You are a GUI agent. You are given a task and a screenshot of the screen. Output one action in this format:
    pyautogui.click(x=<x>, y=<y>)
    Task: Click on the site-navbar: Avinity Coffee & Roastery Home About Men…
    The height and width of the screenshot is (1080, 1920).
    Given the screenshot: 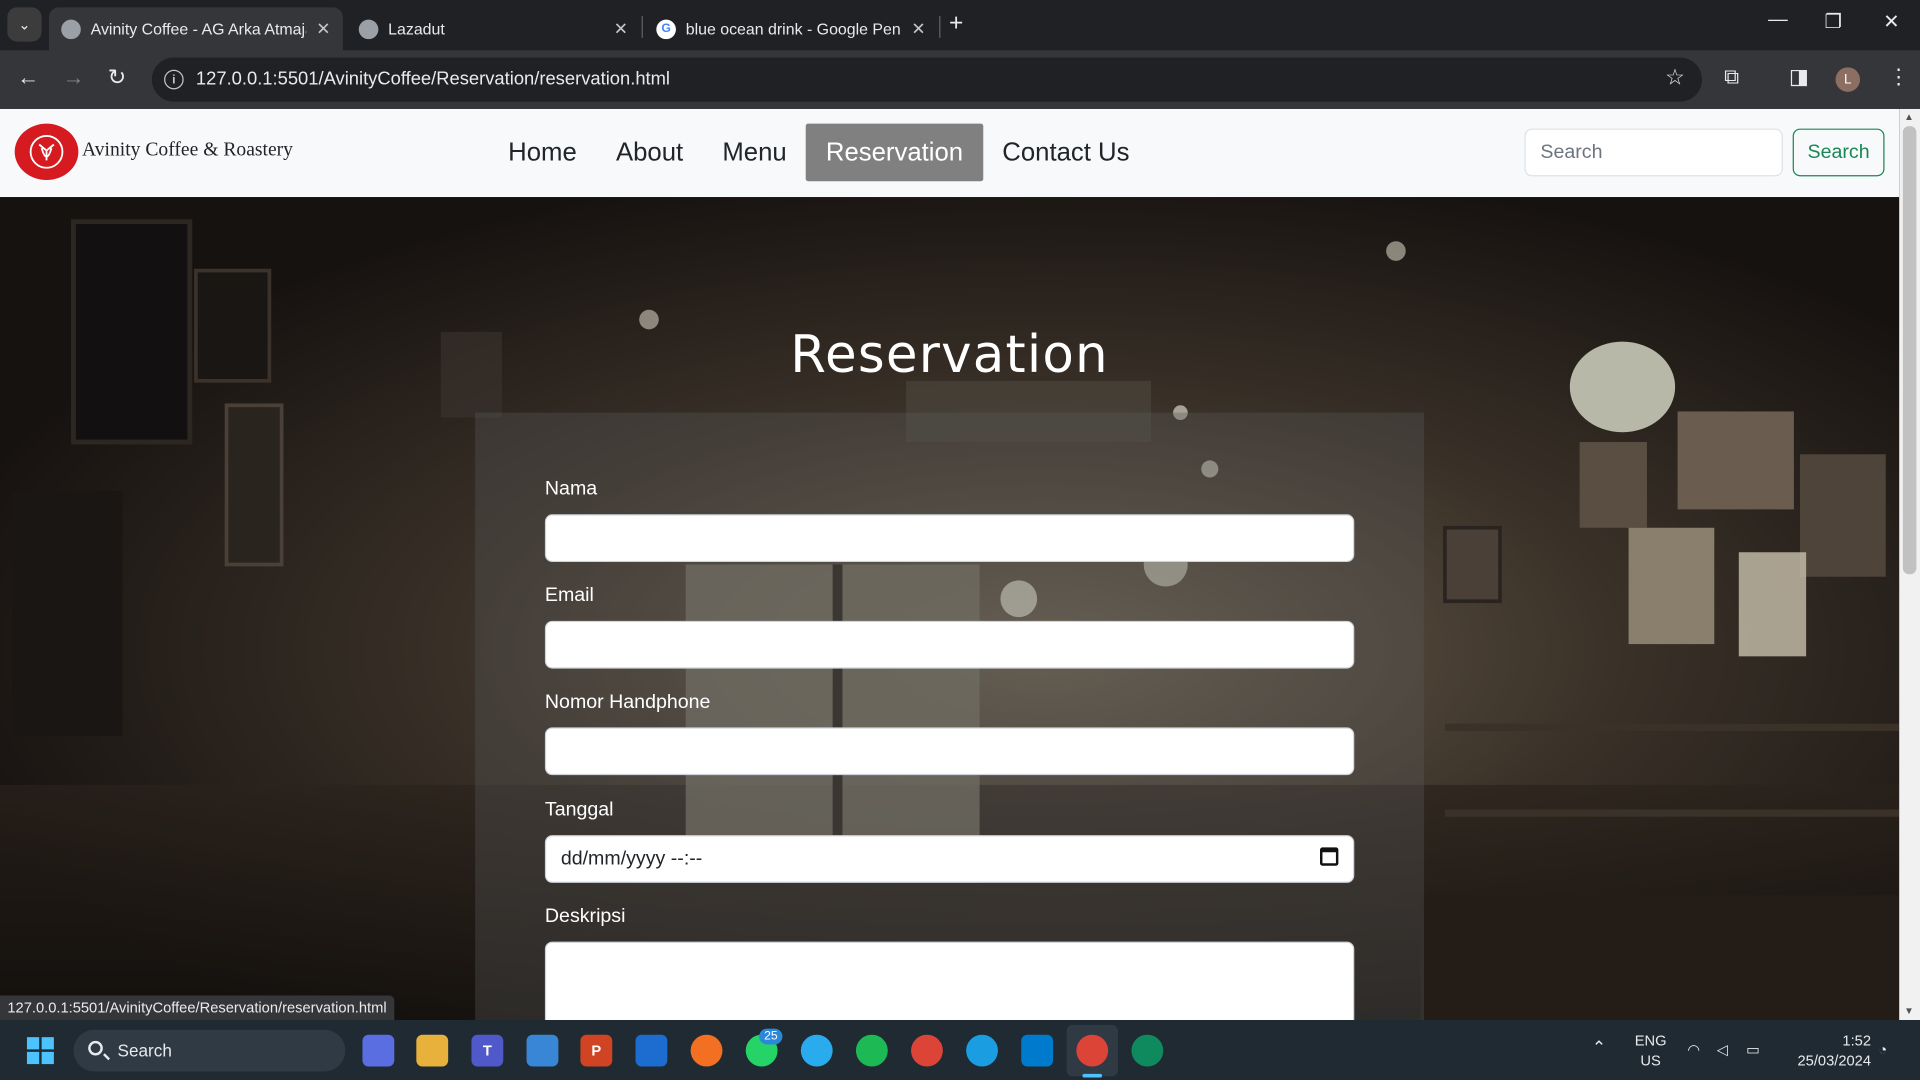 What is the action you would take?
    pyautogui.click(x=950, y=153)
    